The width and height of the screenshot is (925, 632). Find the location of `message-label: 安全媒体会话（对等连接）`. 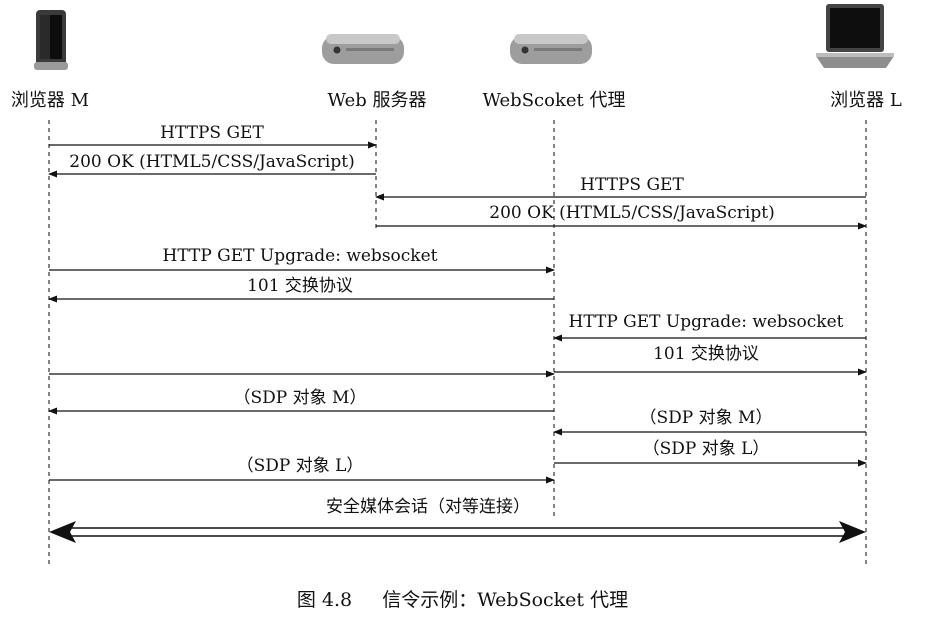

message-label: 安全媒体会话（对等连接） is located at coordinates (428, 507).